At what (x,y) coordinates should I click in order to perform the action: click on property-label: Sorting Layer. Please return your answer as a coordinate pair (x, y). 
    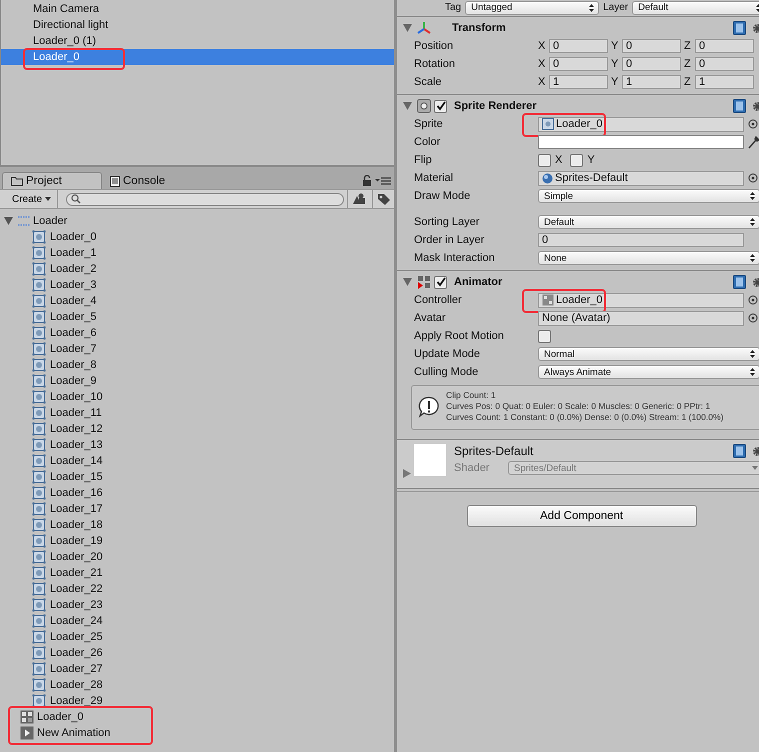
    Looking at the image, I should click on (447, 222).